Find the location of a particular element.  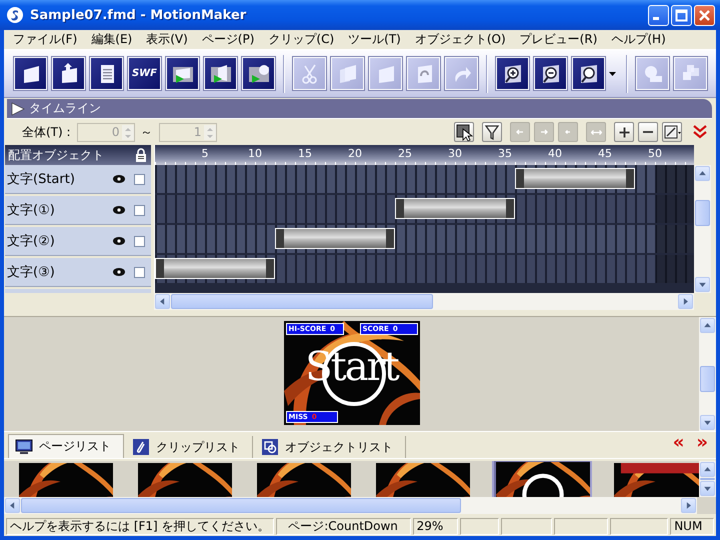

timeline-title: タイムライン is located at coordinates (65, 108).